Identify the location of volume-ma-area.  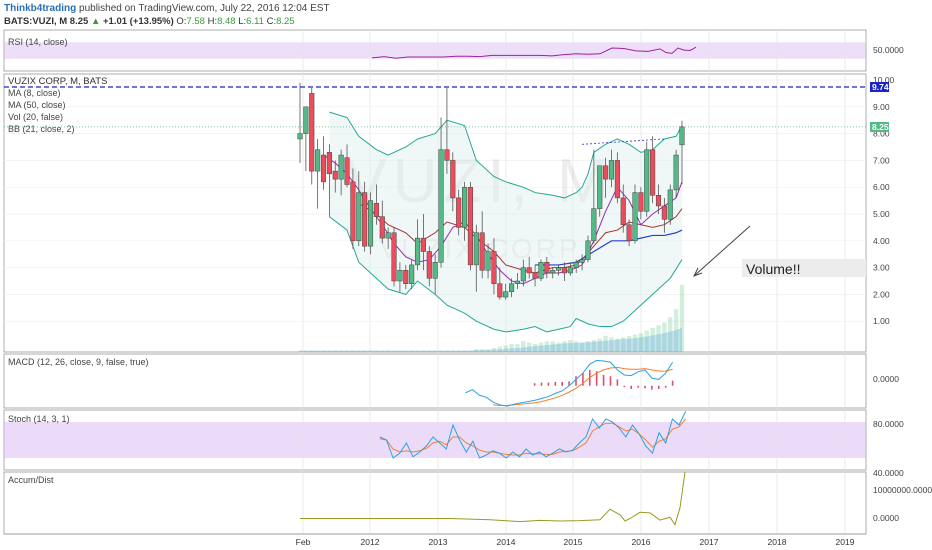
(491, 339).